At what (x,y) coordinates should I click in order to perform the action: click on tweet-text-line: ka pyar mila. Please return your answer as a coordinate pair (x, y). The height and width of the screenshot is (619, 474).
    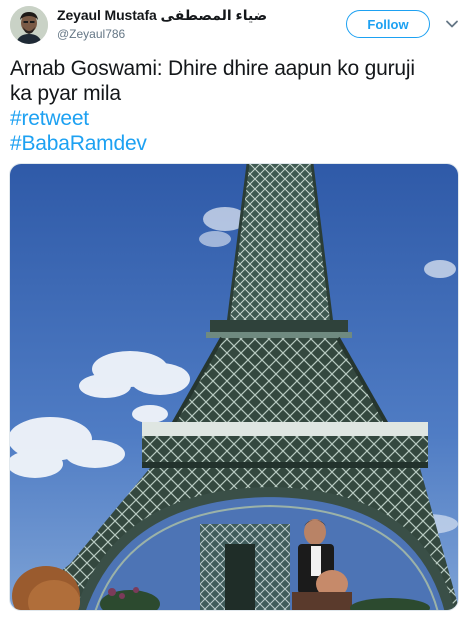
    Looking at the image, I should click on (65, 93).